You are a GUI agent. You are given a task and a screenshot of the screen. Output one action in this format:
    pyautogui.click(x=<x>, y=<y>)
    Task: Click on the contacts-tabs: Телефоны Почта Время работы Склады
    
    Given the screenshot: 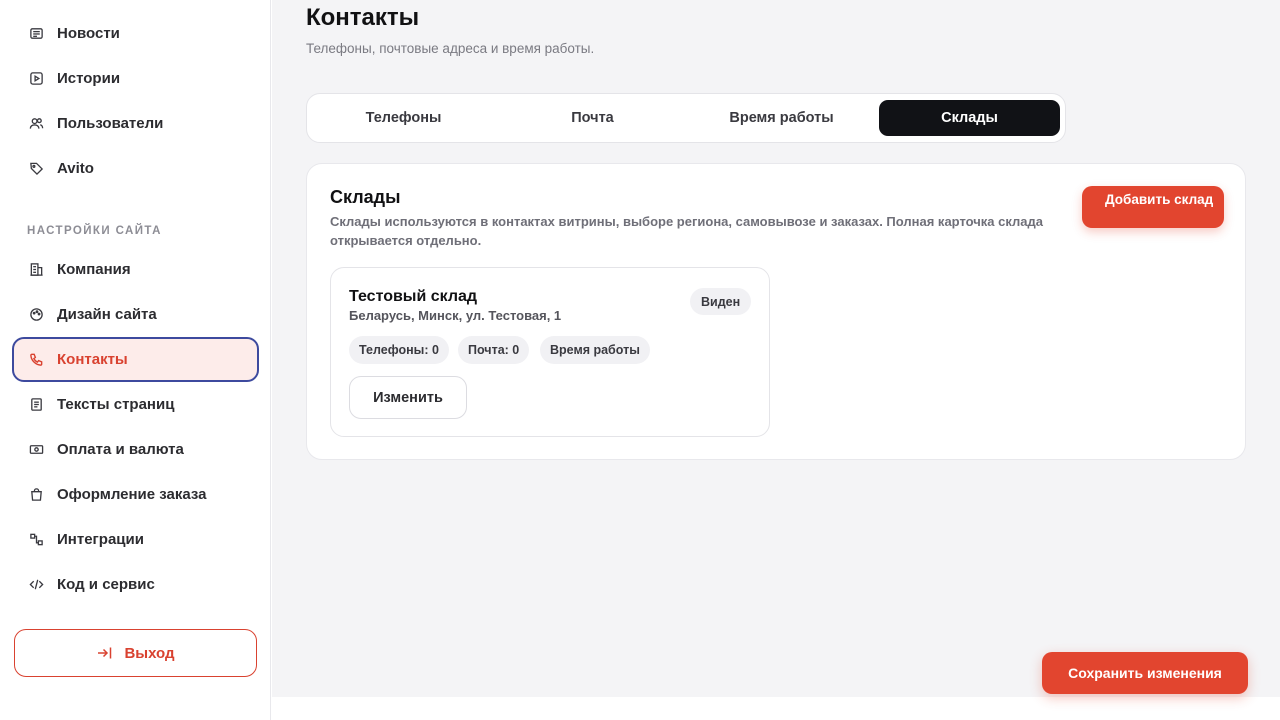 What is the action you would take?
    pyautogui.click(x=686, y=118)
    